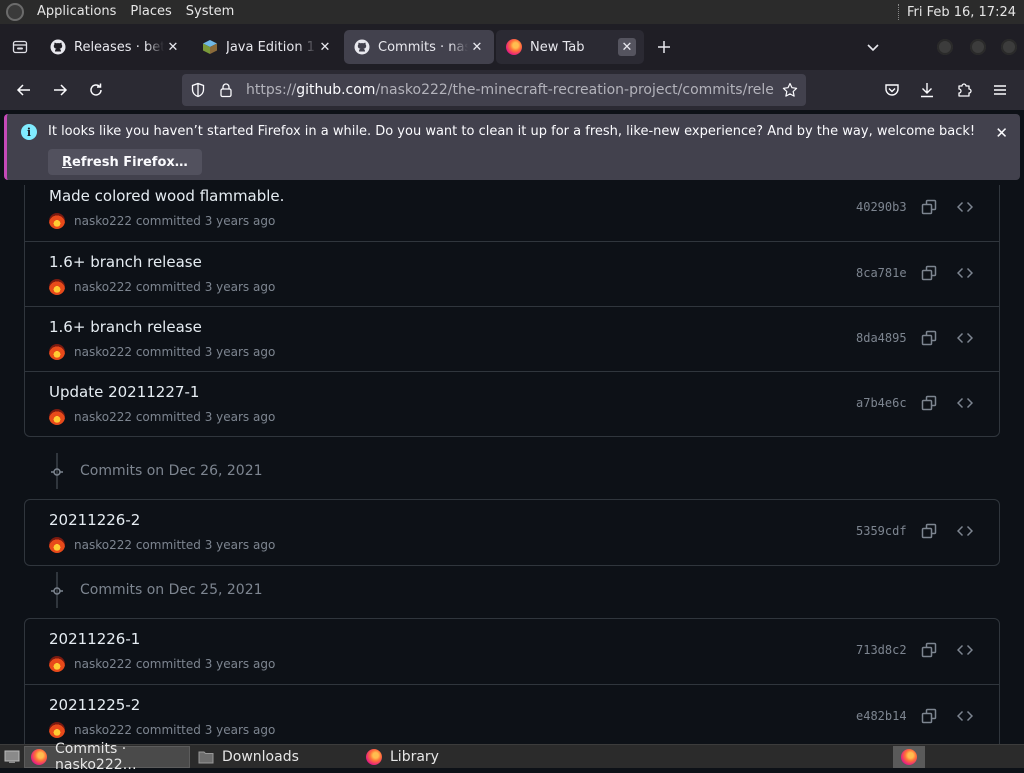 The image size is (1024, 773). What do you see at coordinates (881, 207) in the screenshot?
I see `commit-sha-link: 40290b3` at bounding box center [881, 207].